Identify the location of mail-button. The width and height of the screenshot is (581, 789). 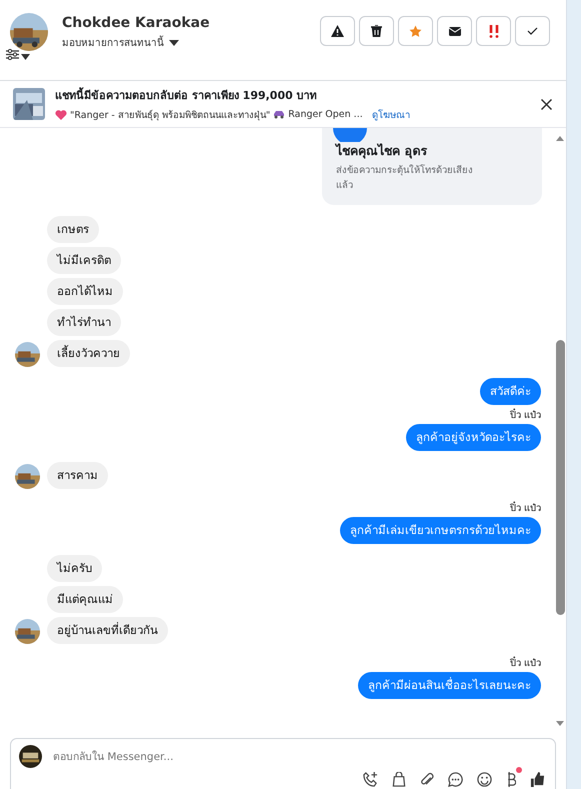
(454, 31).